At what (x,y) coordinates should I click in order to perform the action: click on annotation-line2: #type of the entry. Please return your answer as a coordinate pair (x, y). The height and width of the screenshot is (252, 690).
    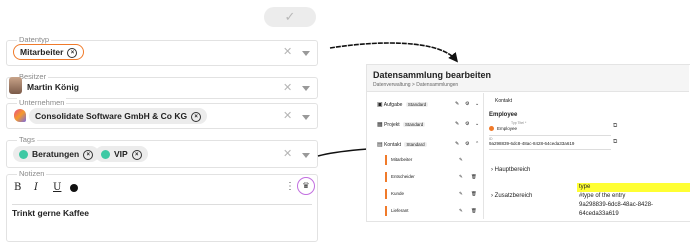
    Looking at the image, I should click on (602, 196).